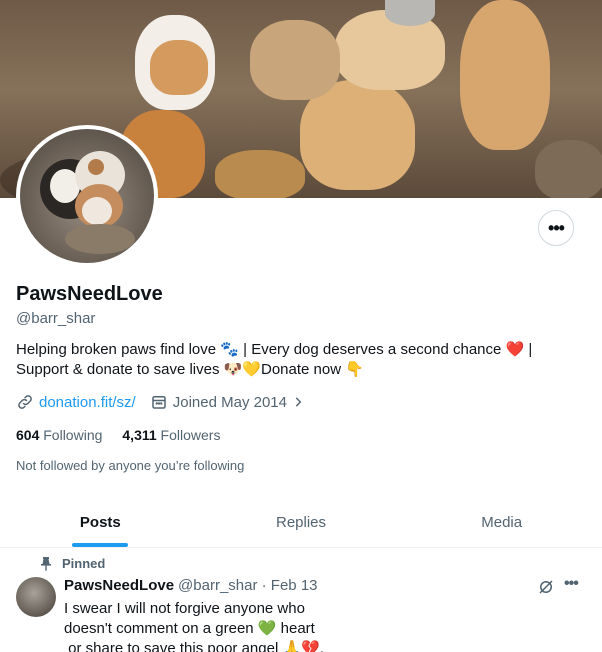 The height and width of the screenshot is (652, 602). I want to click on post-author-name: PawsNeedLove, so click(119, 585).